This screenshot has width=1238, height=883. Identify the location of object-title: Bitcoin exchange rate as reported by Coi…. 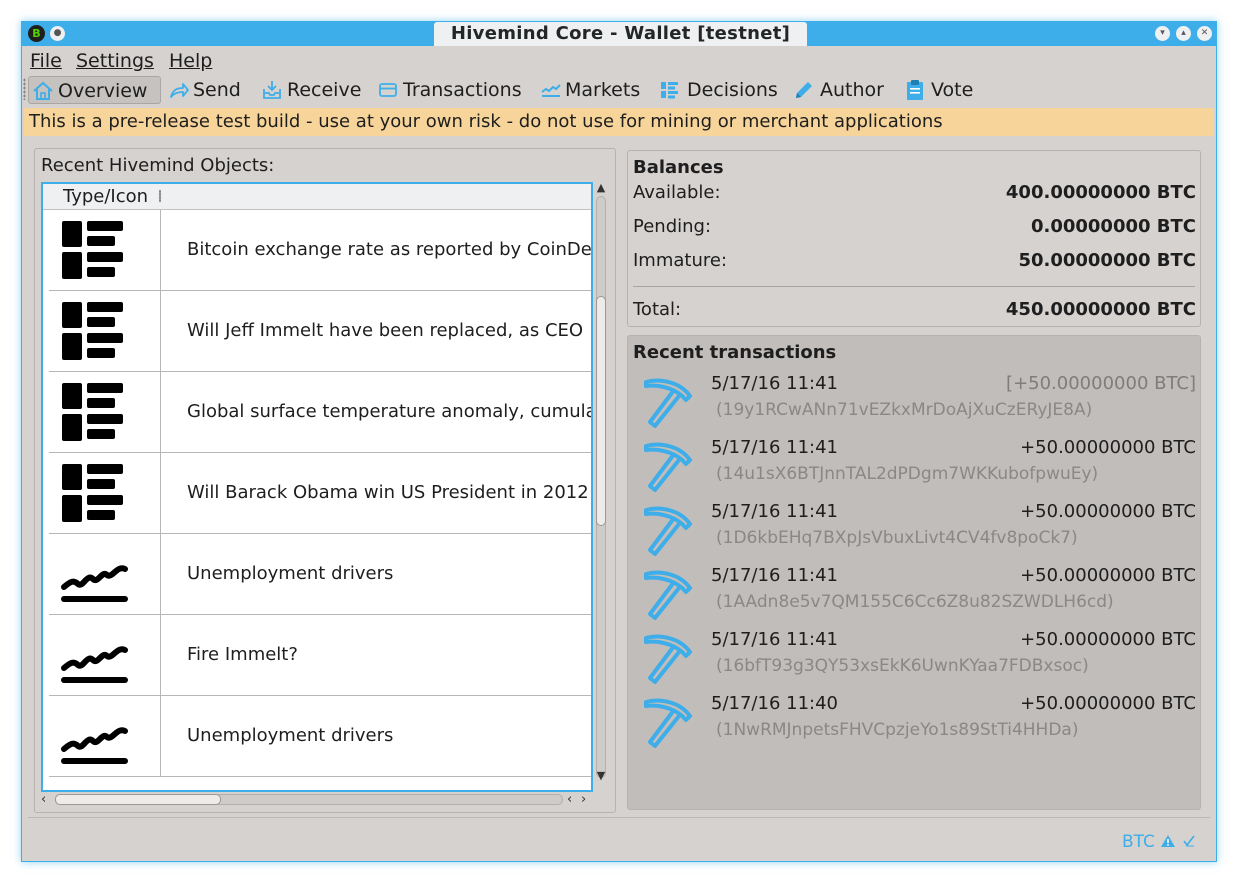
(390, 249).